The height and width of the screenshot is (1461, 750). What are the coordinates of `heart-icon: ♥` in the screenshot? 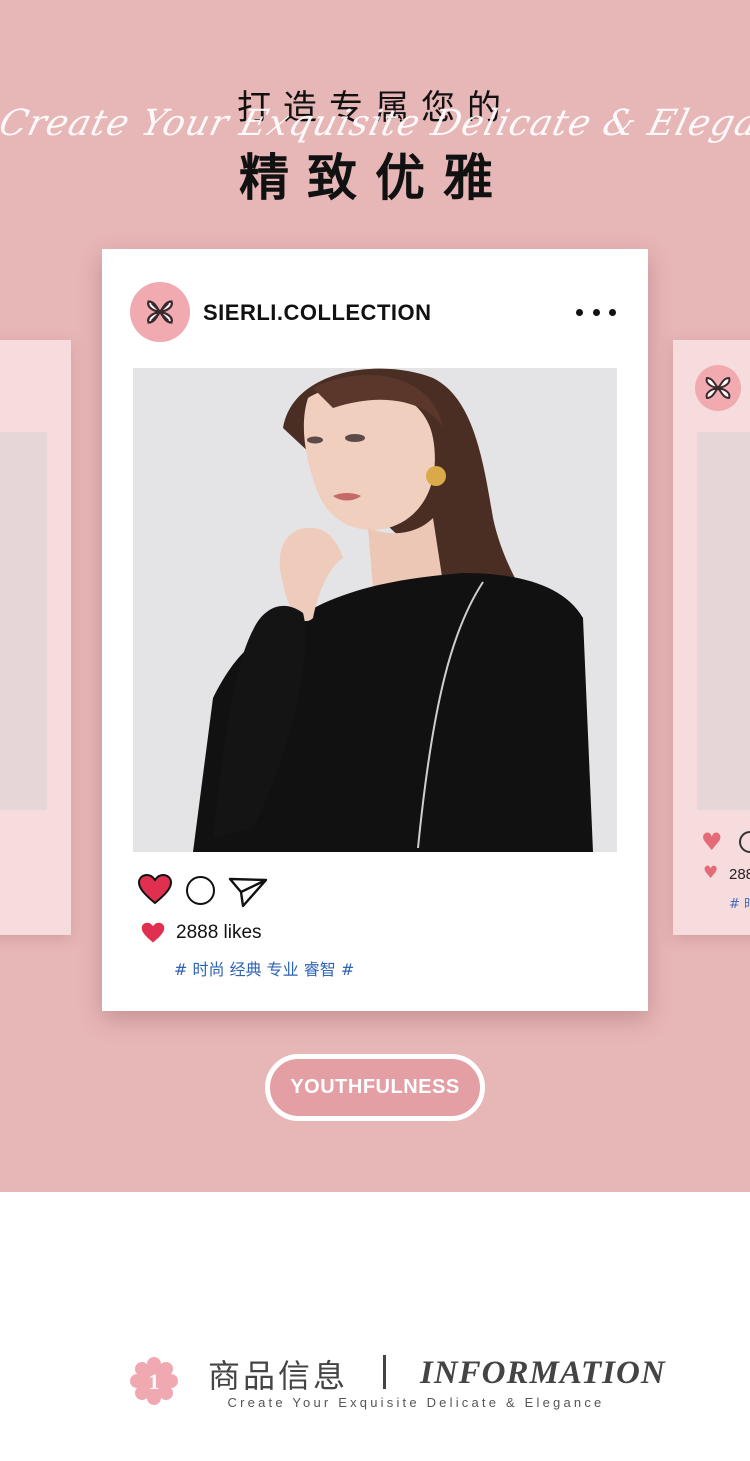 It's located at (712, 842).